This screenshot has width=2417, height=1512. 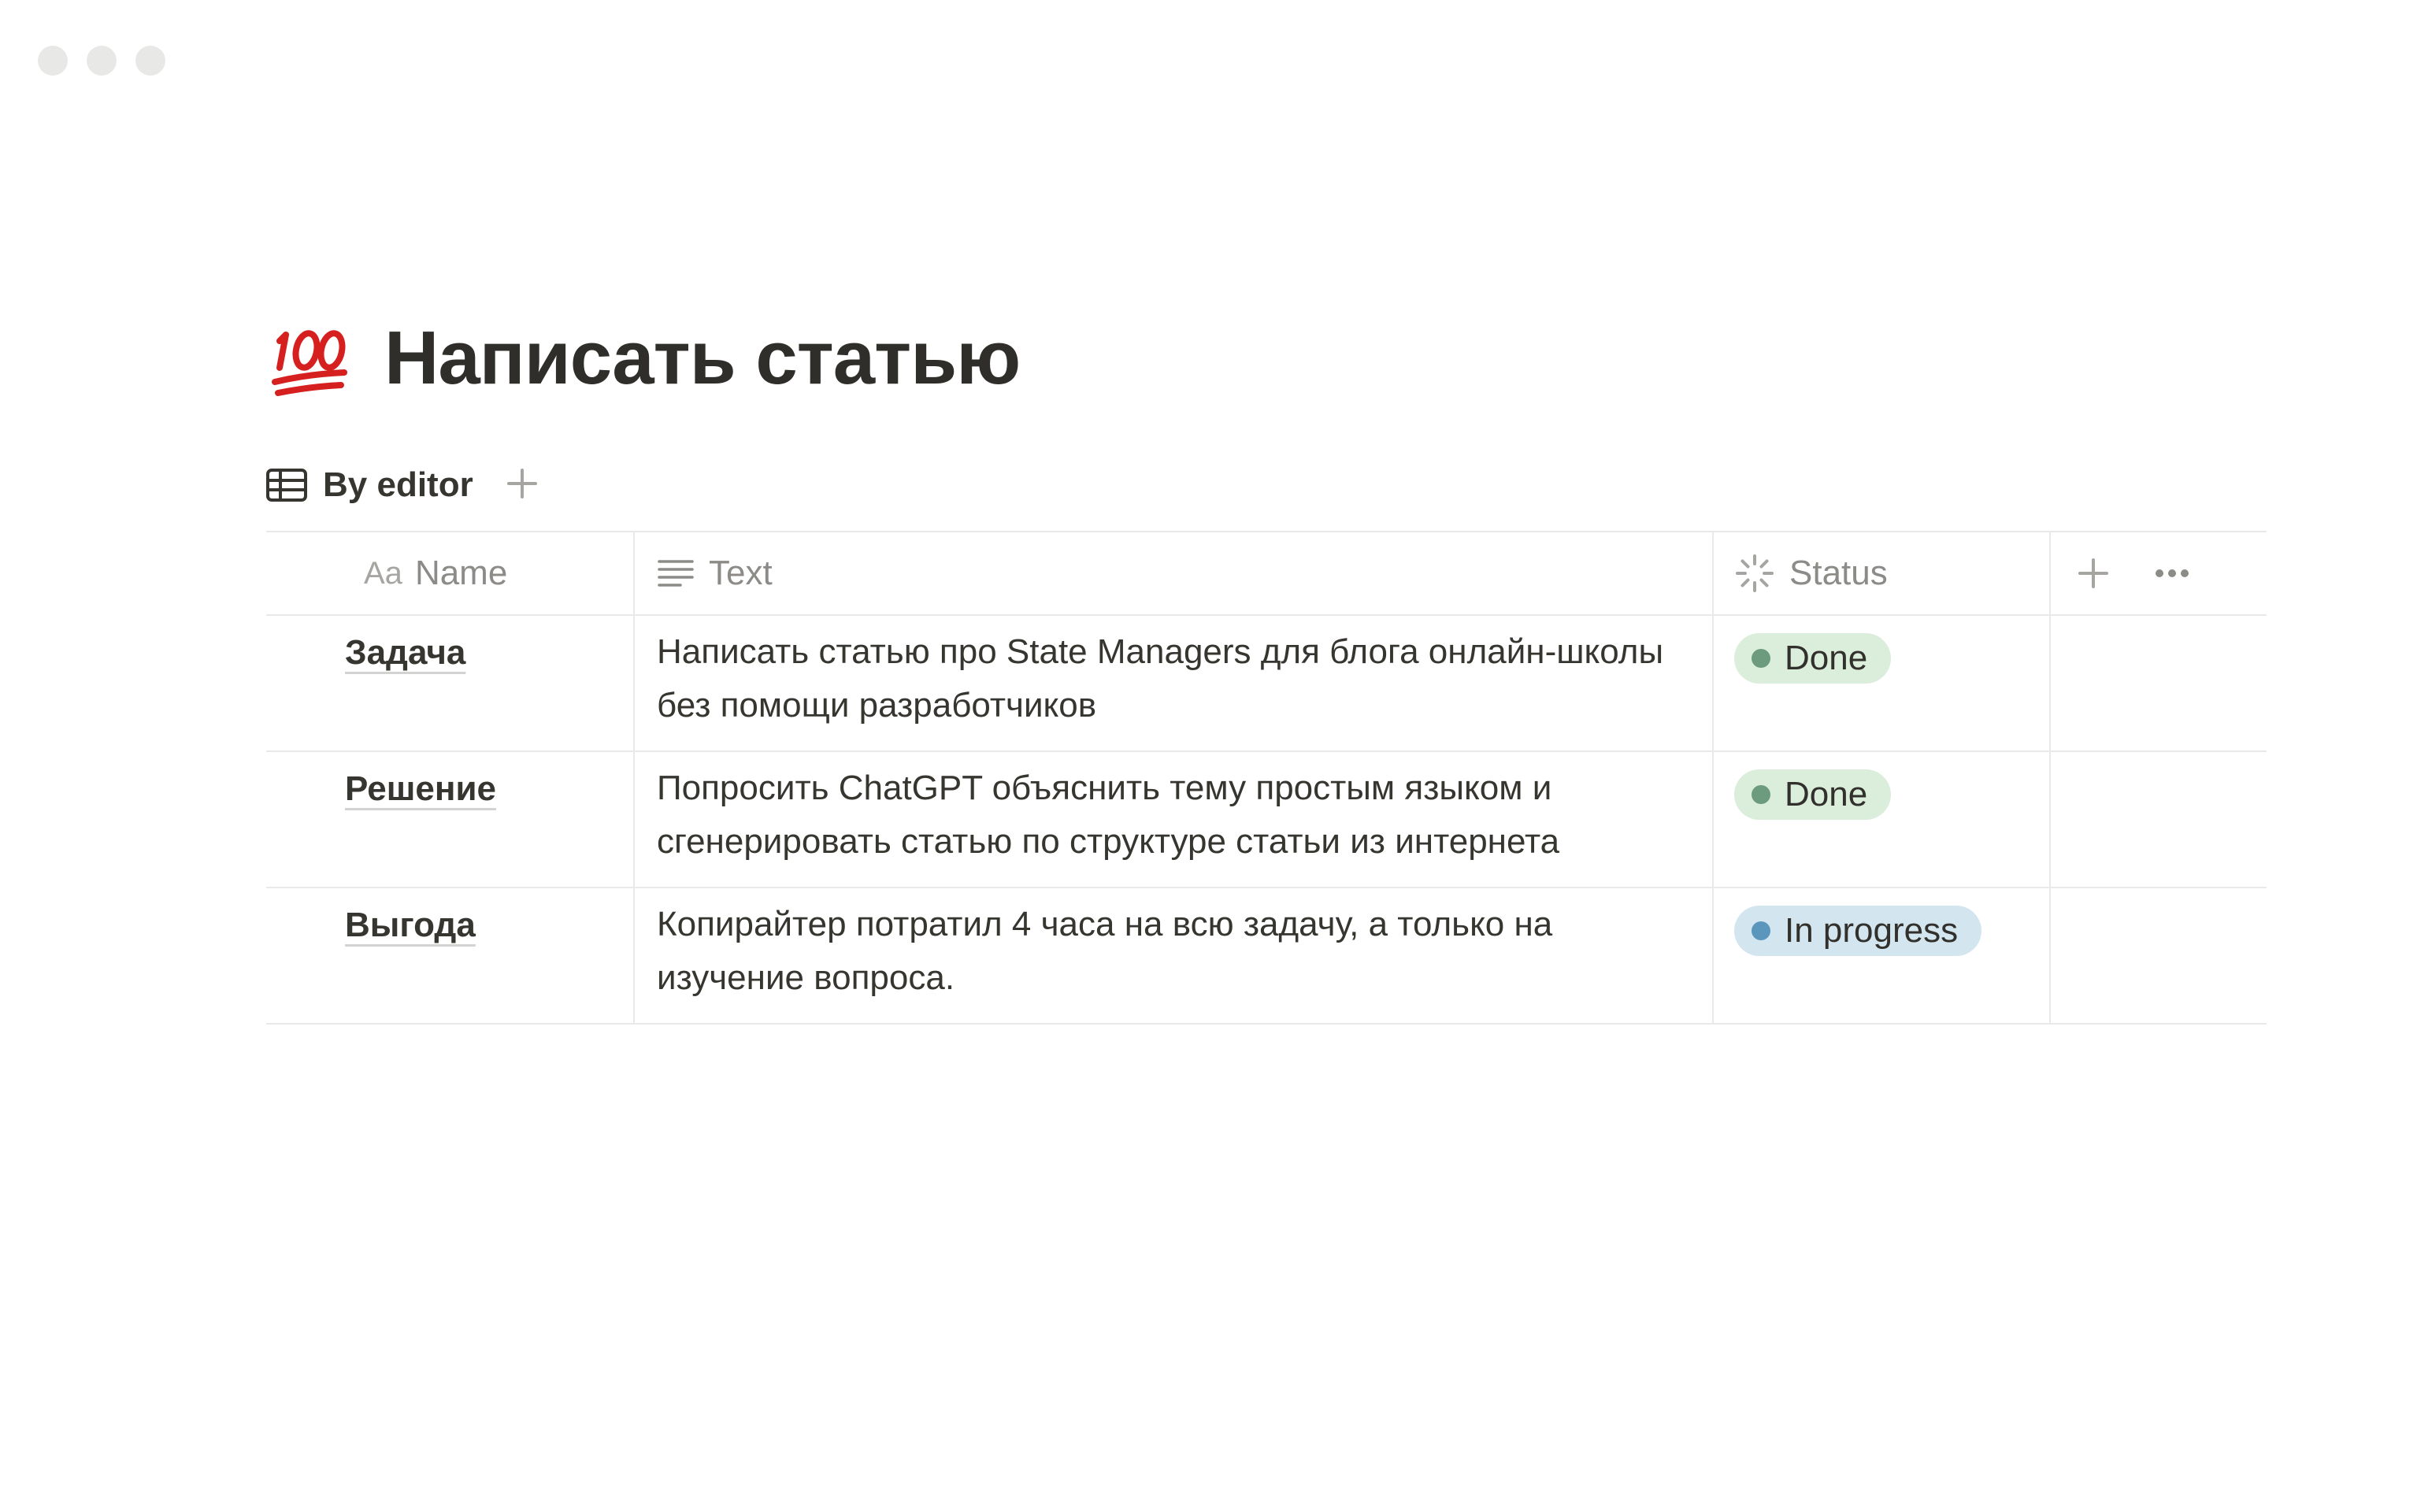 I want to click on view-tabs: By editor, so click(x=1266, y=485).